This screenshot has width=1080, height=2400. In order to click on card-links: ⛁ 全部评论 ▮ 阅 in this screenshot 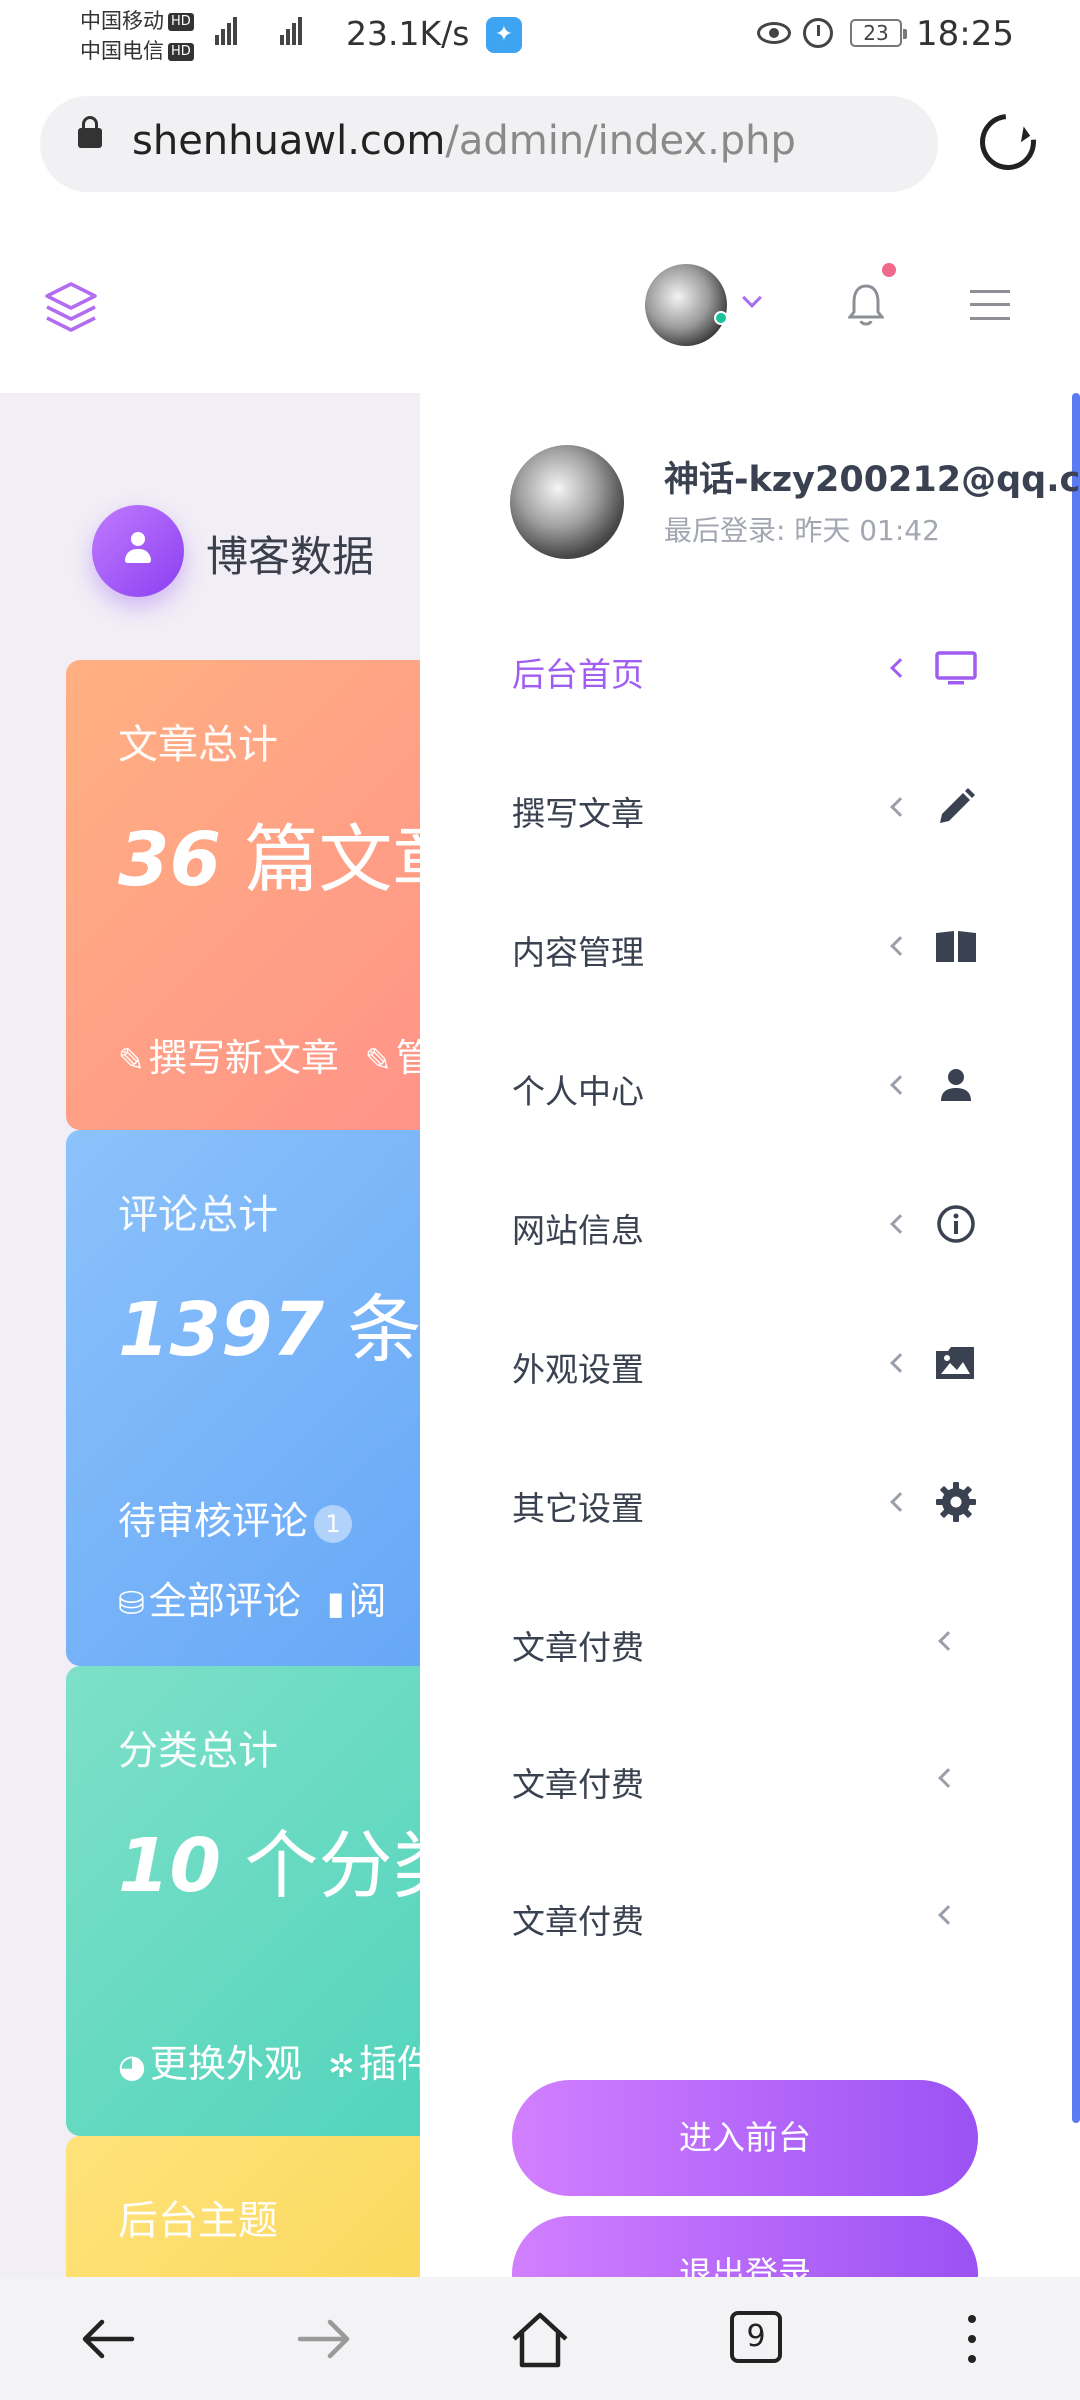, I will do `click(265, 1597)`.